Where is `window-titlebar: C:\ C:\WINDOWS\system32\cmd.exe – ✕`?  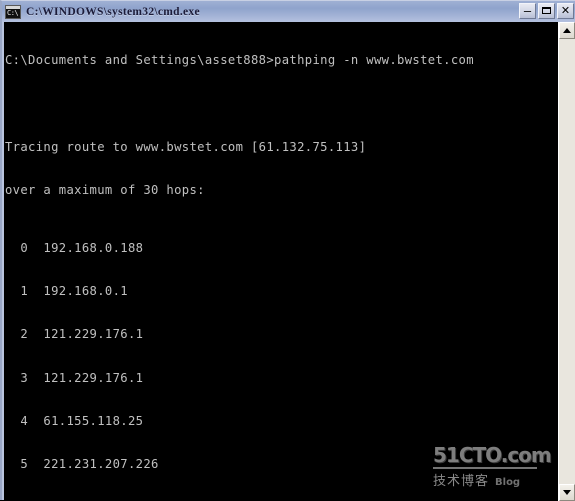
window-titlebar: C:\ C:\WINDOWS\system32\cmd.exe – ✕ is located at coordinates (288, 11).